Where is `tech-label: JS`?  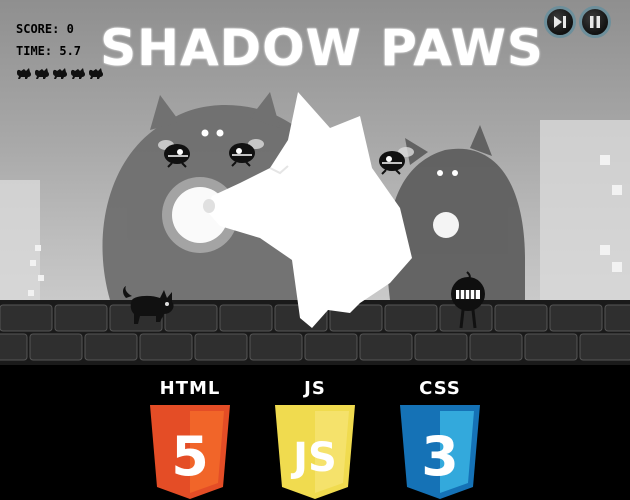 tech-label: JS is located at coordinates (315, 388).